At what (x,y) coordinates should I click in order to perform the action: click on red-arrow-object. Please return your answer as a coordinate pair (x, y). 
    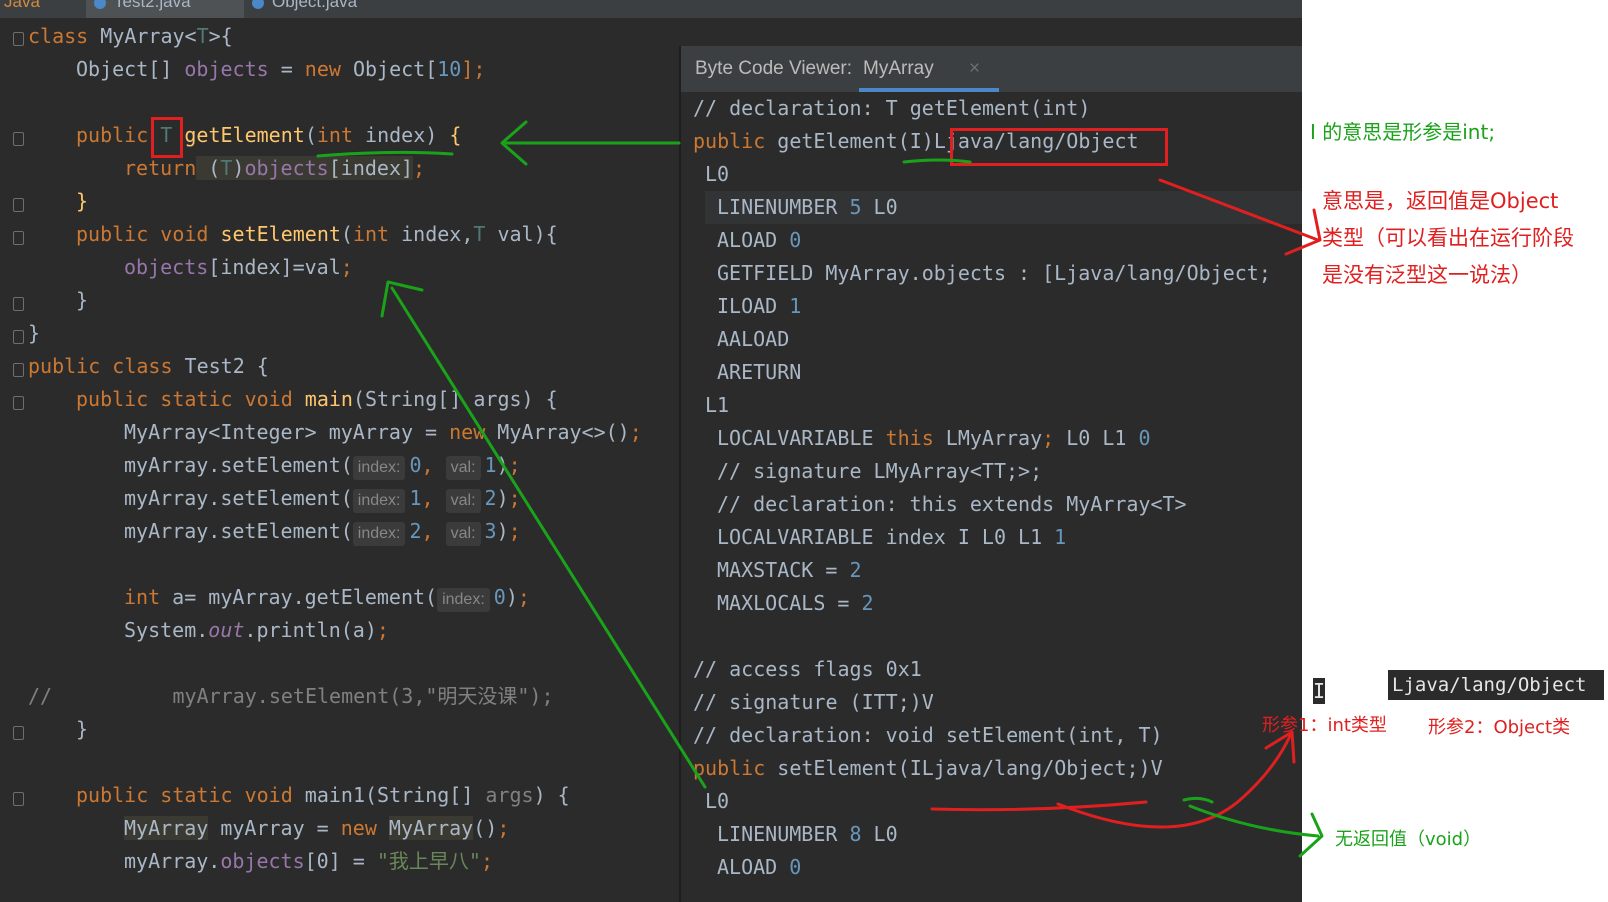
    Looking at the image, I should click on (1239, 210).